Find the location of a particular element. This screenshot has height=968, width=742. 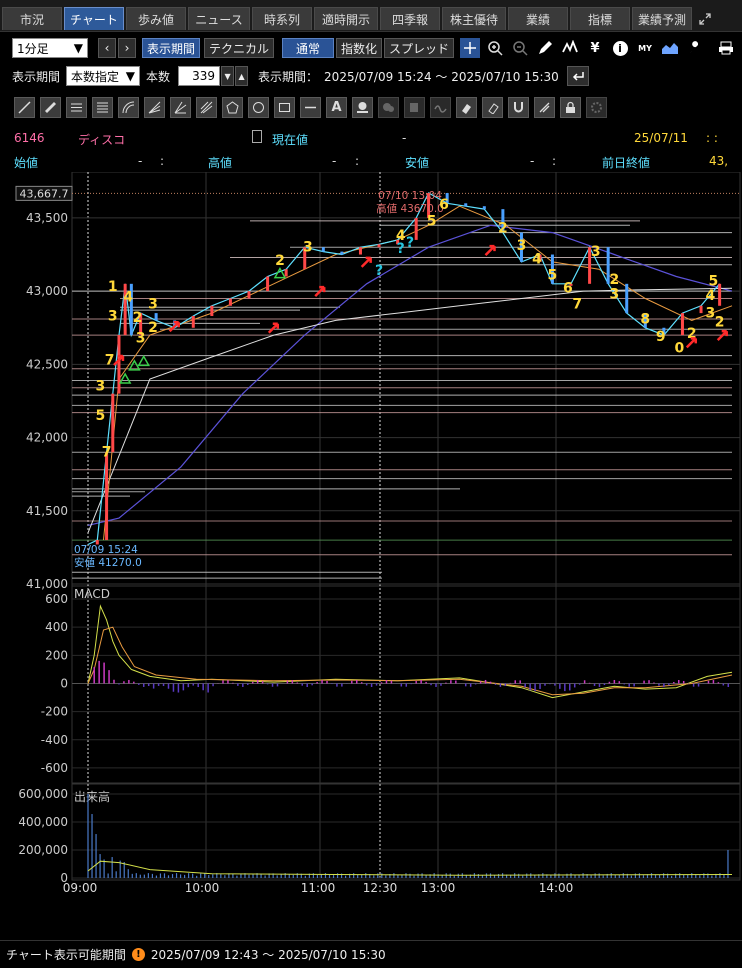

spread-button: スプレッド is located at coordinates (419, 48).